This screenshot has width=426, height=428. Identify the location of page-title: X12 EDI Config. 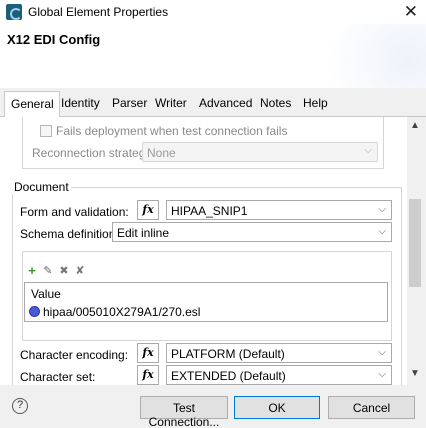
(54, 39).